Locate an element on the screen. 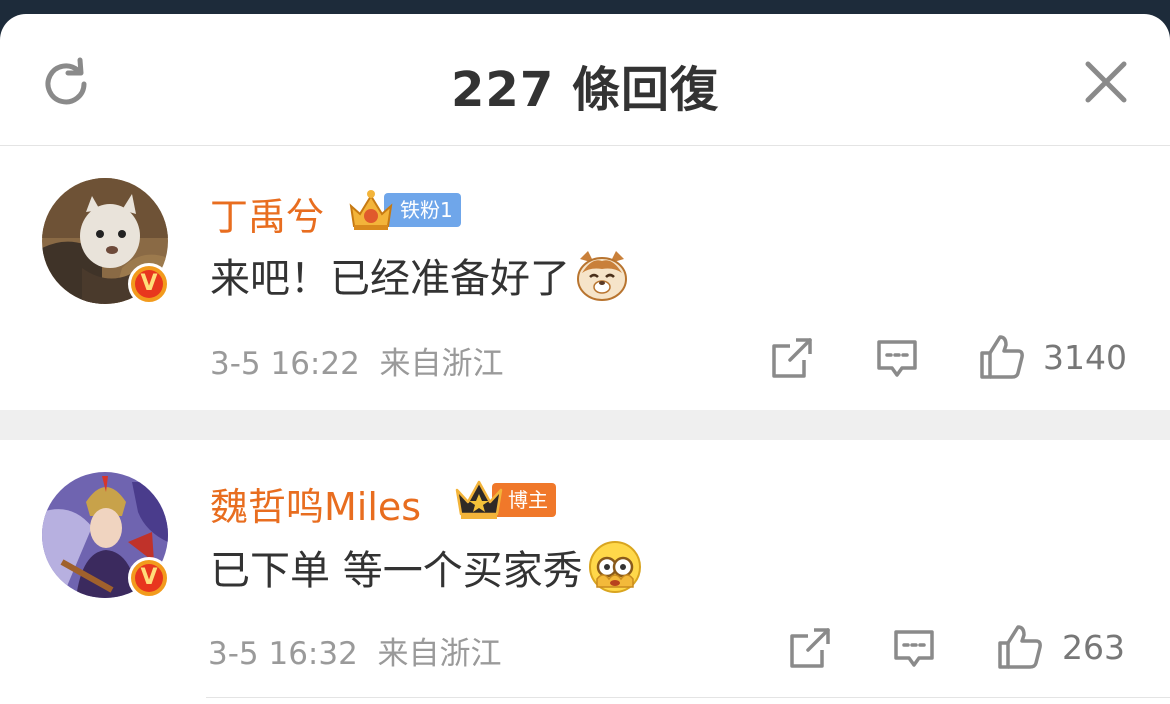  cat-face-emoji-icon is located at coordinates (602, 276).